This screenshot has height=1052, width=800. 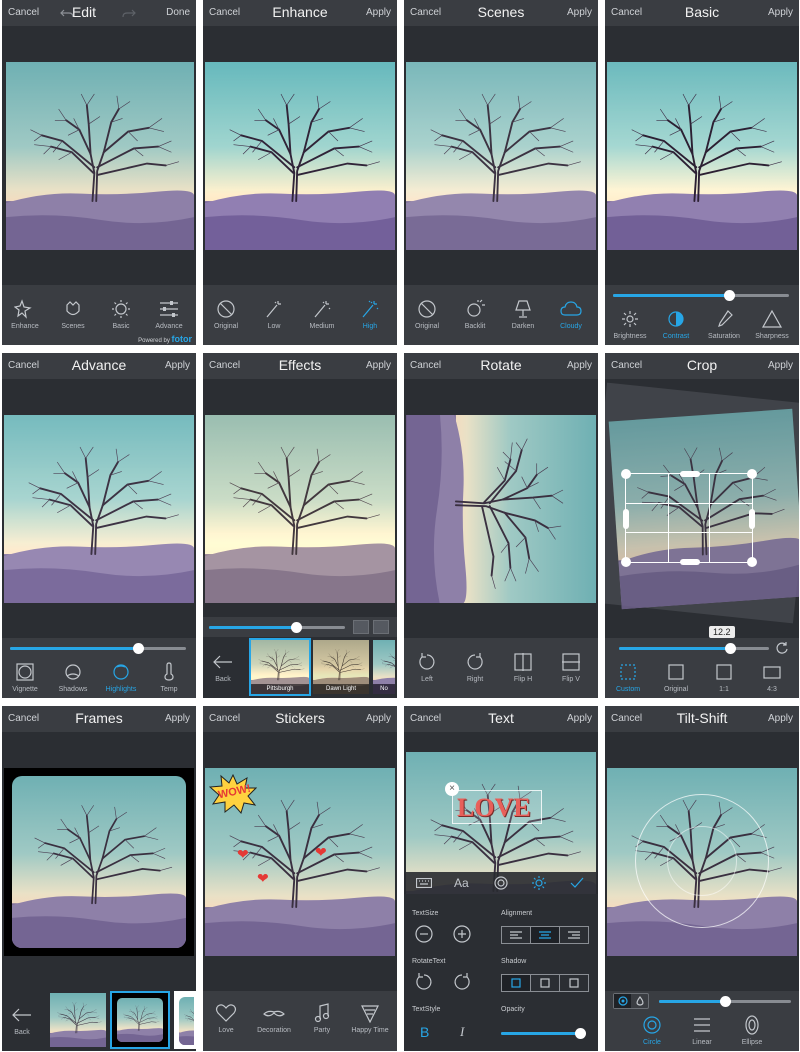 I want to click on crop-original: Original, so click(x=676, y=677).